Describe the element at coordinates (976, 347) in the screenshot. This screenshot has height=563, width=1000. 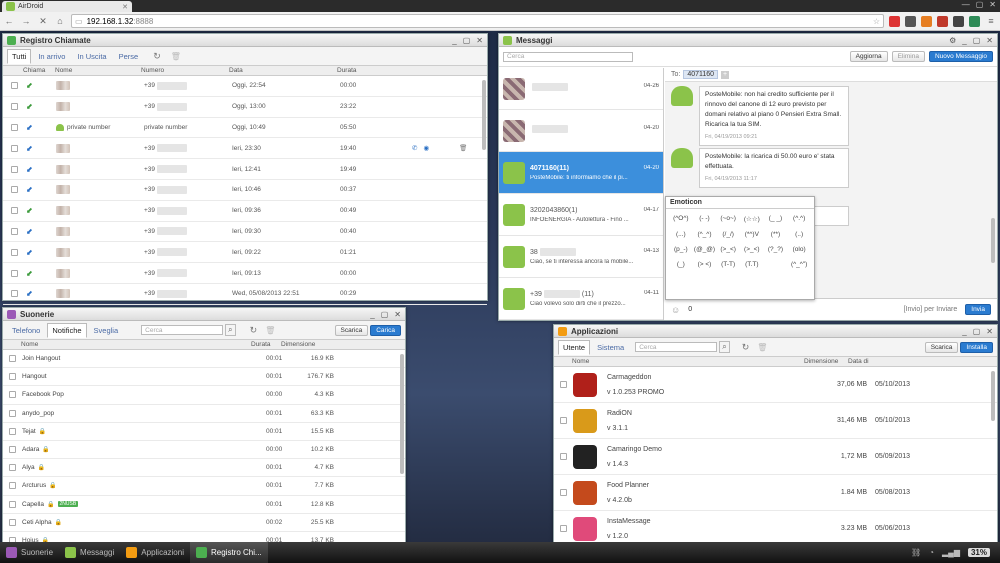
I see `install-button: Installa` at that location.